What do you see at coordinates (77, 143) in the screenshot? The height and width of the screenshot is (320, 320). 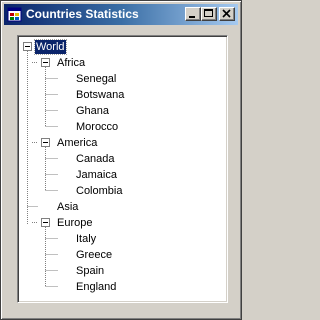 I see `tree-node-america: America` at bounding box center [77, 143].